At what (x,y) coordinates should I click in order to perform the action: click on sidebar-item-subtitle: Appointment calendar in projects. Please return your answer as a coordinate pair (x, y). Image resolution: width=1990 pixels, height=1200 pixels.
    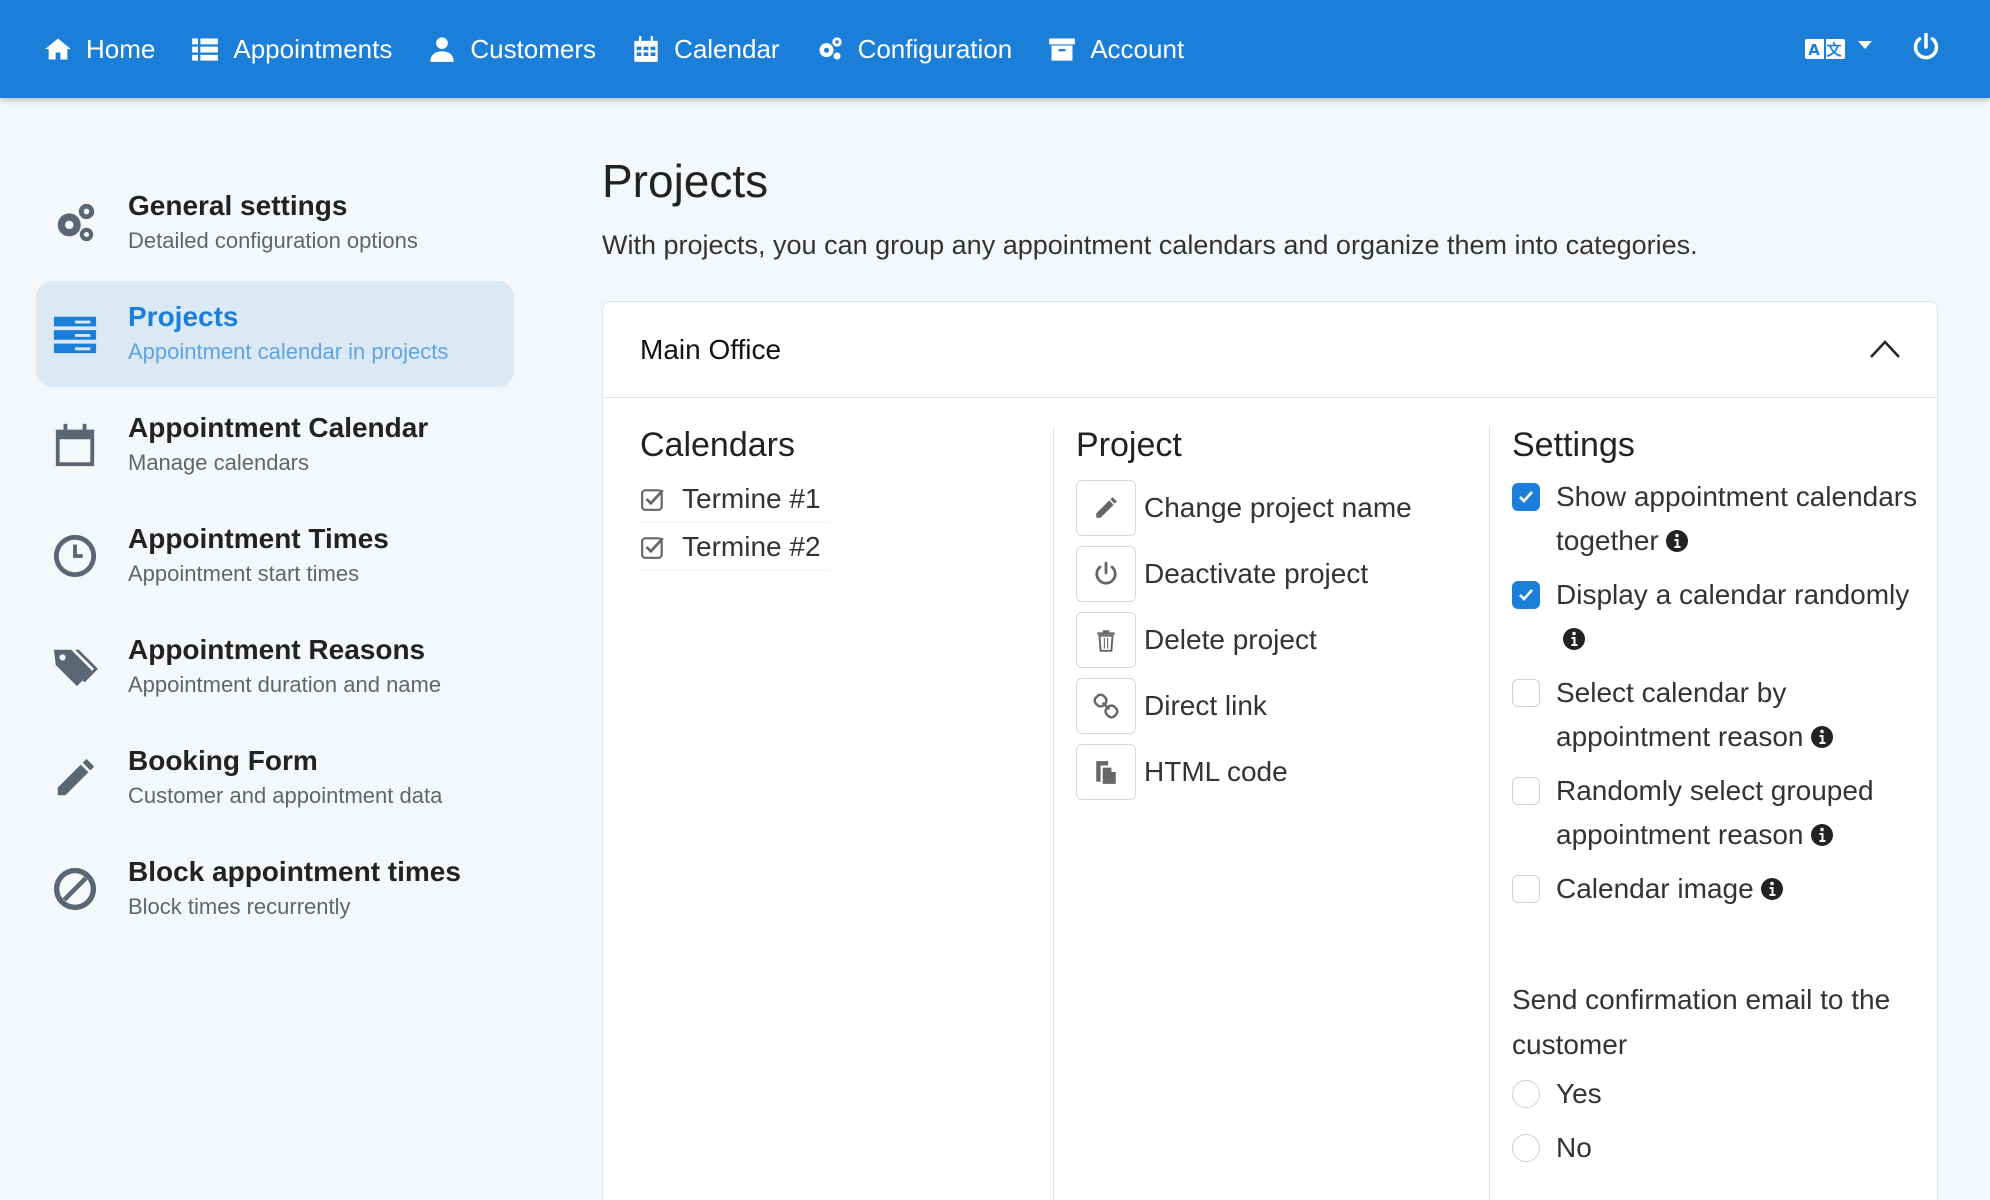
    Looking at the image, I should click on (288, 351).